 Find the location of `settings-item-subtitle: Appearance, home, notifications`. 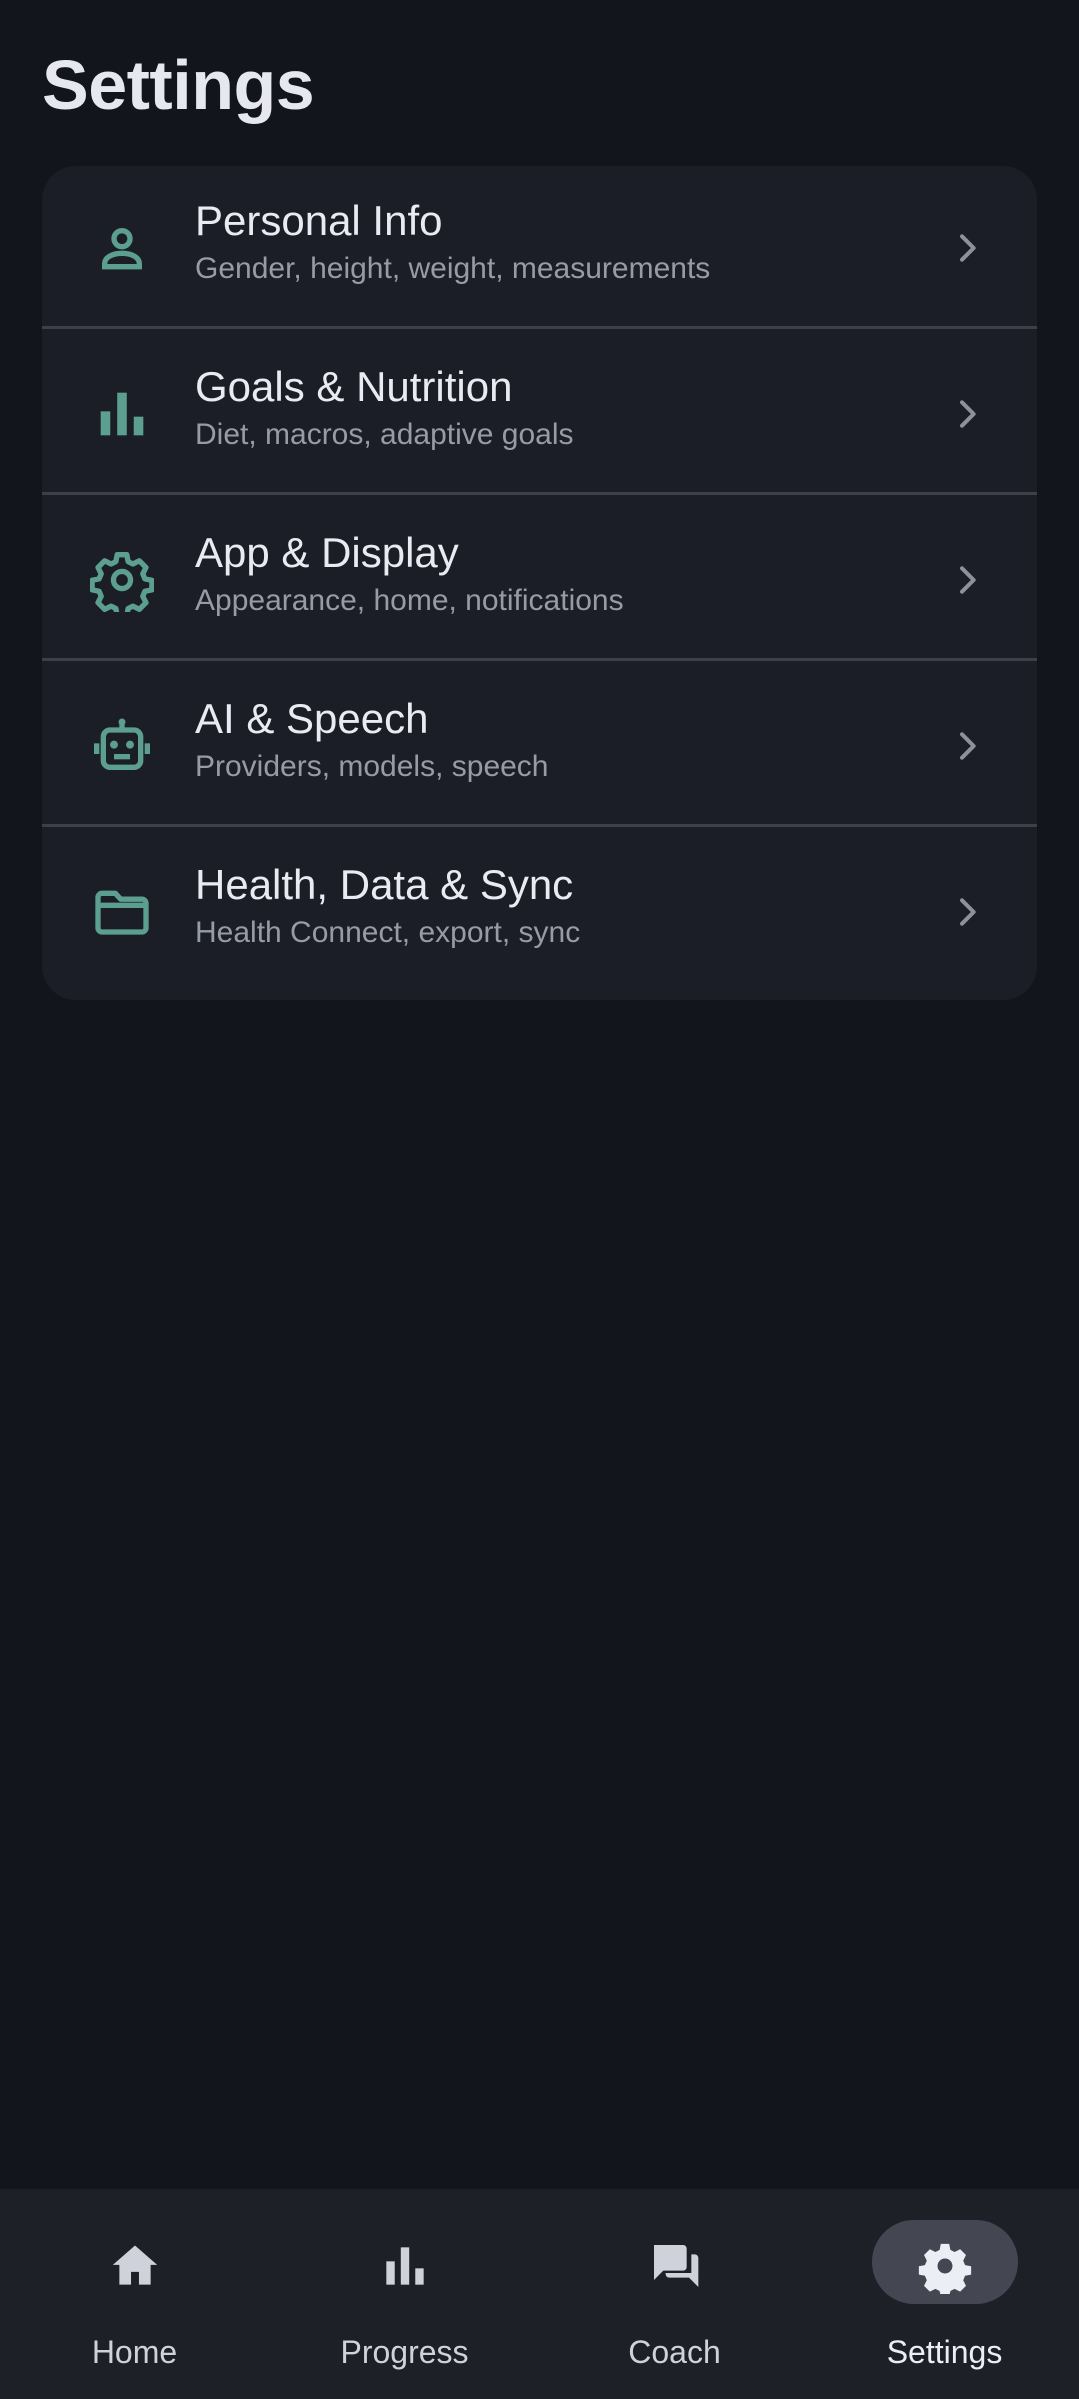

settings-item-subtitle: Appearance, home, notifications is located at coordinates (409, 600).